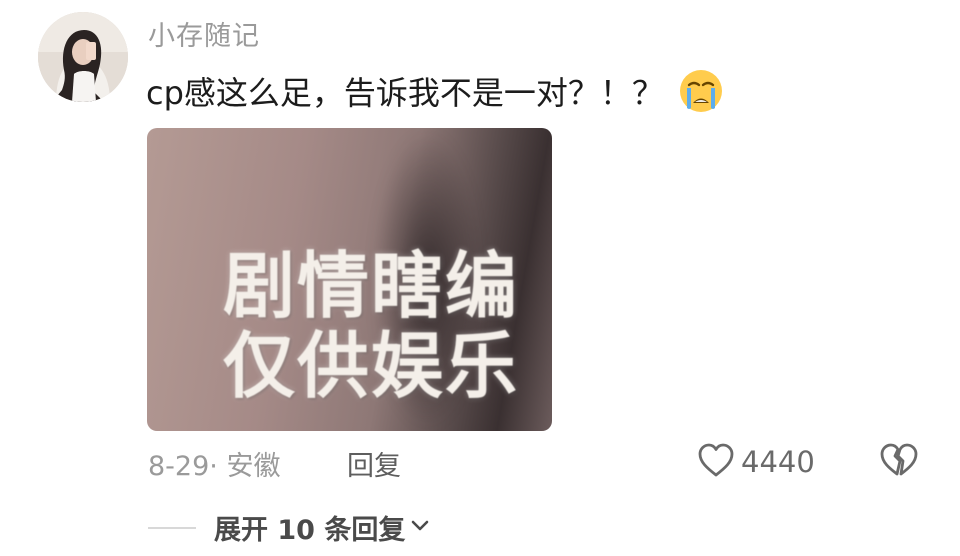 The image size is (960, 556). I want to click on comment-text: cp感这么足，告诉我不是一对？！？, so click(405, 93).